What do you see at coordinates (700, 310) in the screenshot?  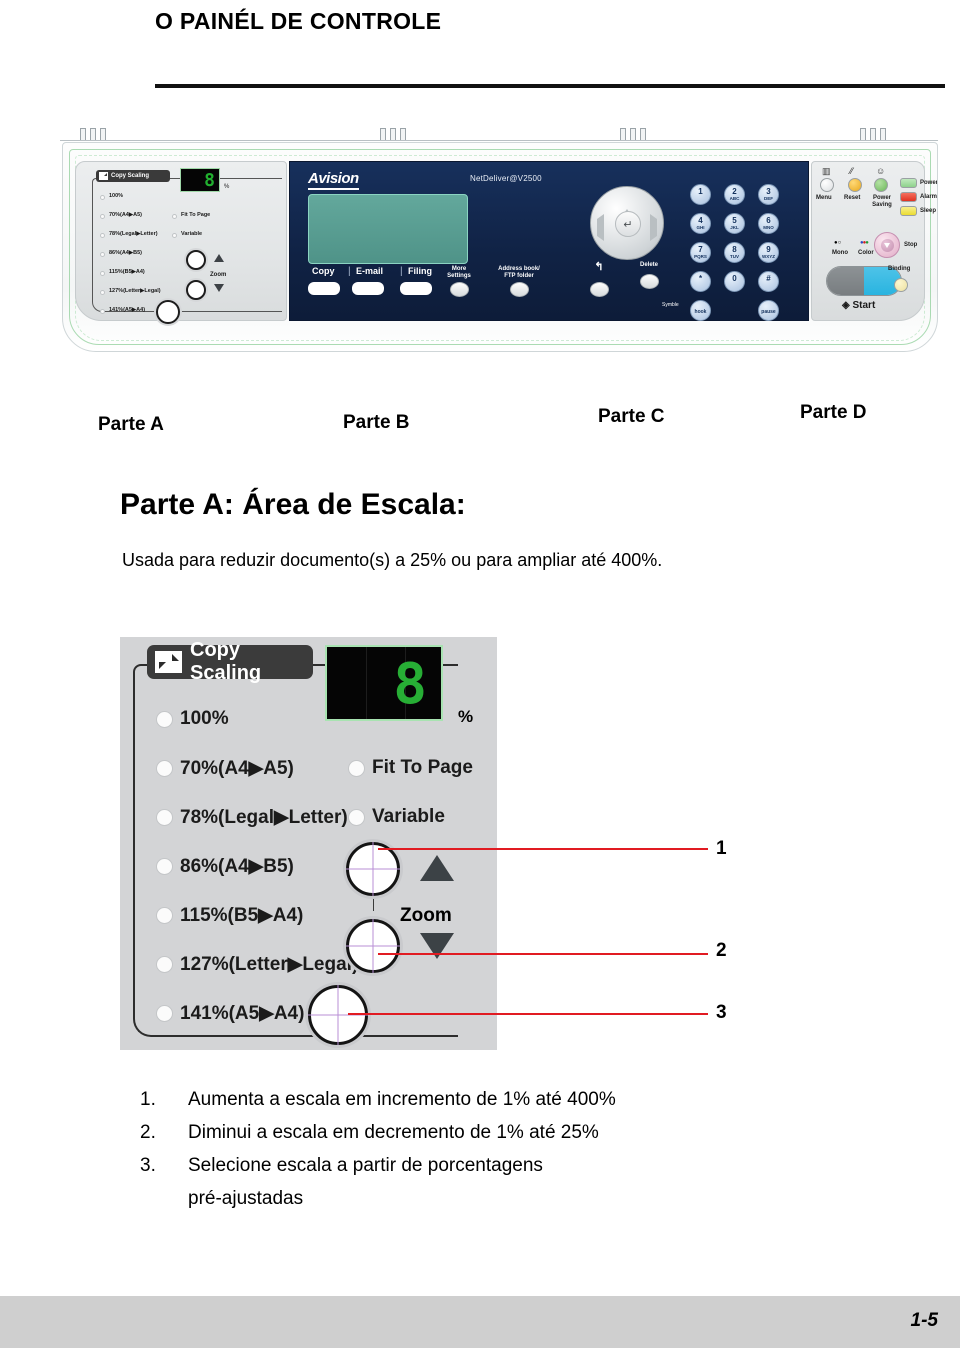 I see `key-hook: hook` at bounding box center [700, 310].